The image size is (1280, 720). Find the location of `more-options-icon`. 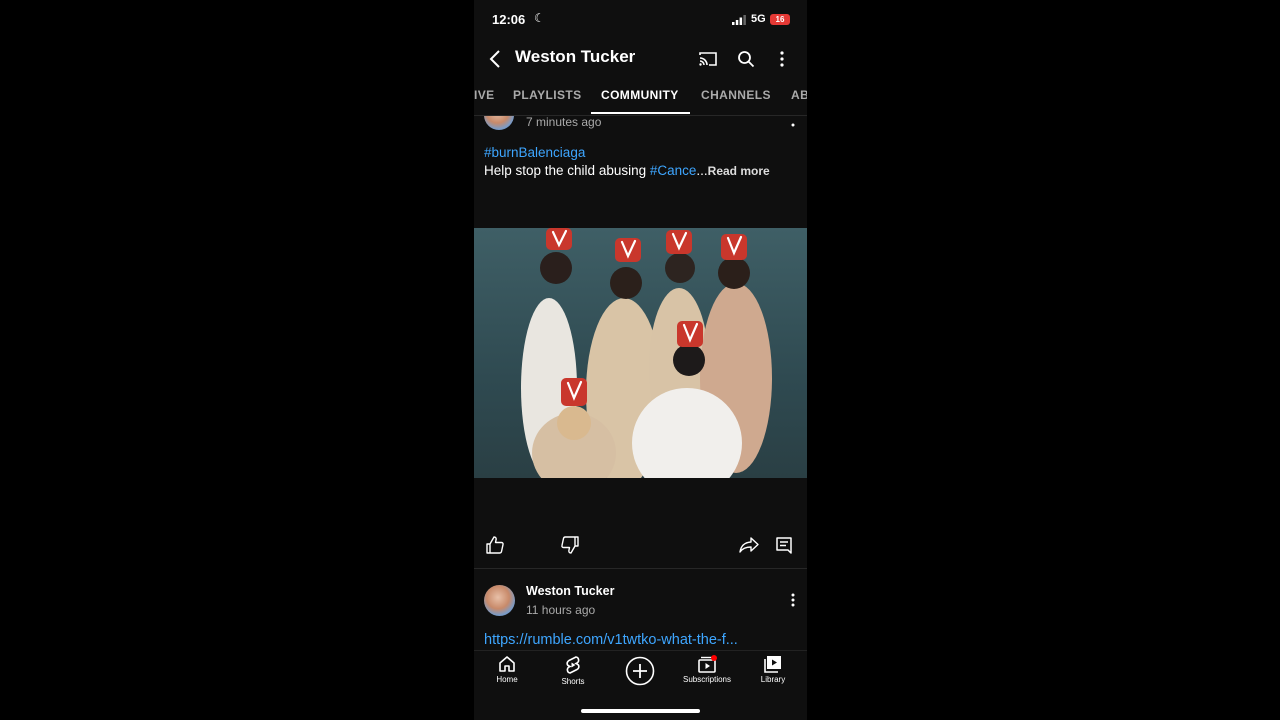

more-options-icon is located at coordinates (782, 59).